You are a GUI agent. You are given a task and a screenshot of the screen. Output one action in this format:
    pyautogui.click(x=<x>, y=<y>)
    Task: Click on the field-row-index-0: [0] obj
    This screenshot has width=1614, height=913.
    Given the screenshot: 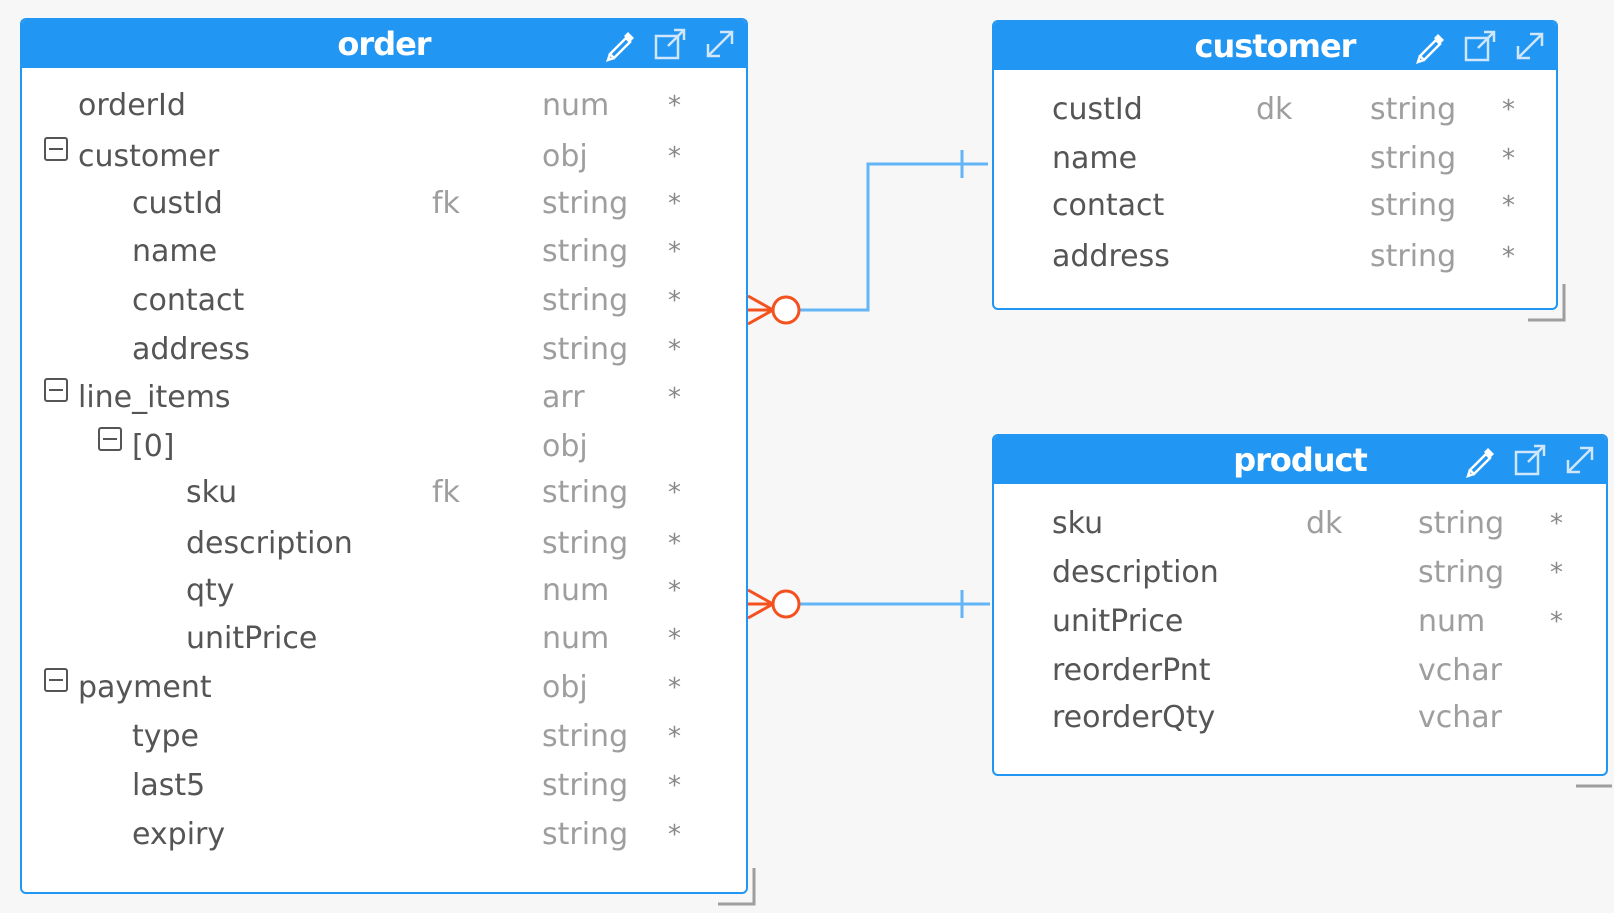 What is the action you would take?
    pyautogui.click(x=384, y=447)
    